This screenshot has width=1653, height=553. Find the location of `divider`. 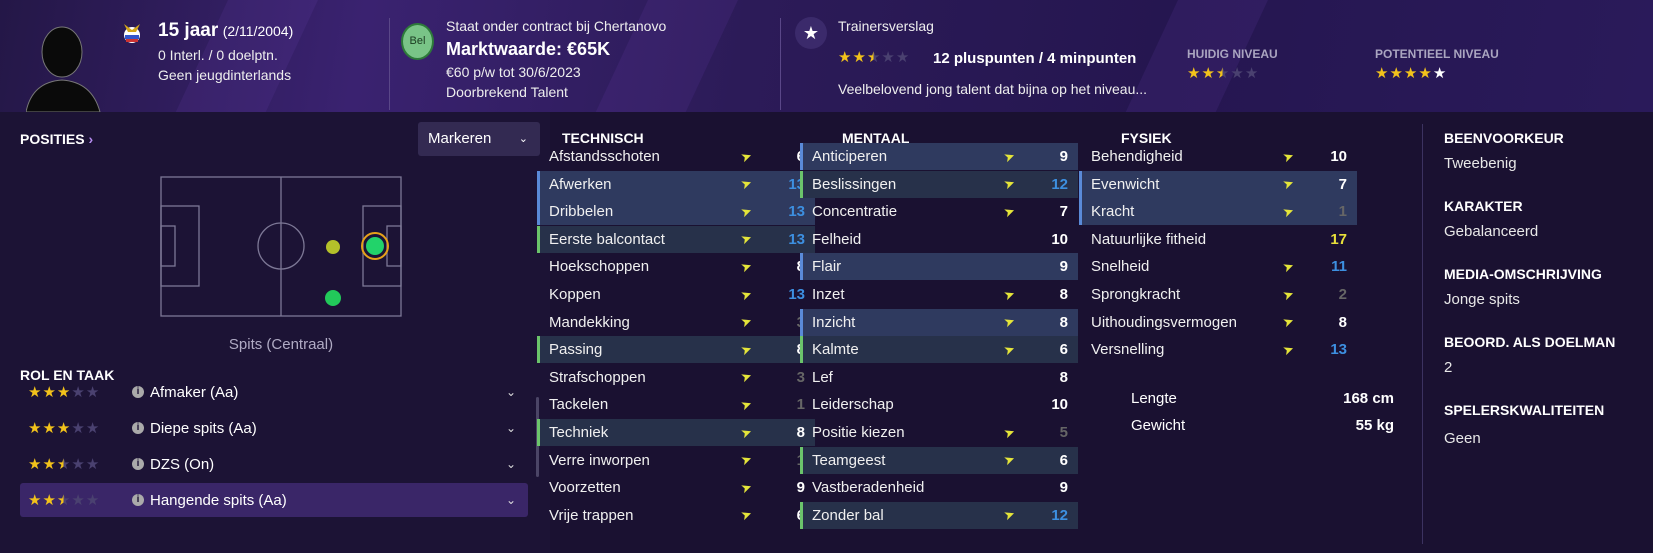

divider is located at coordinates (389, 64).